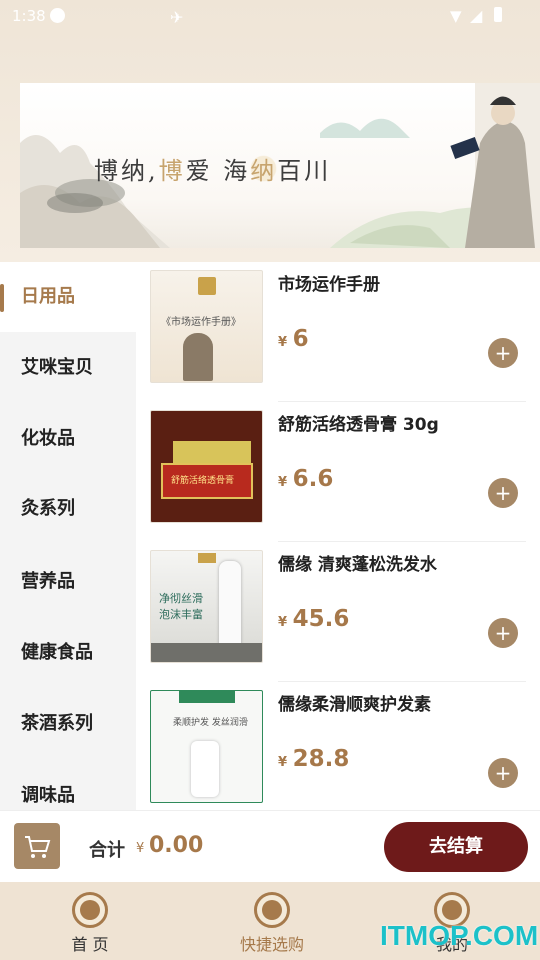 The image size is (540, 960). I want to click on category-item-tea-wine: 茶酒系列, so click(68, 724).